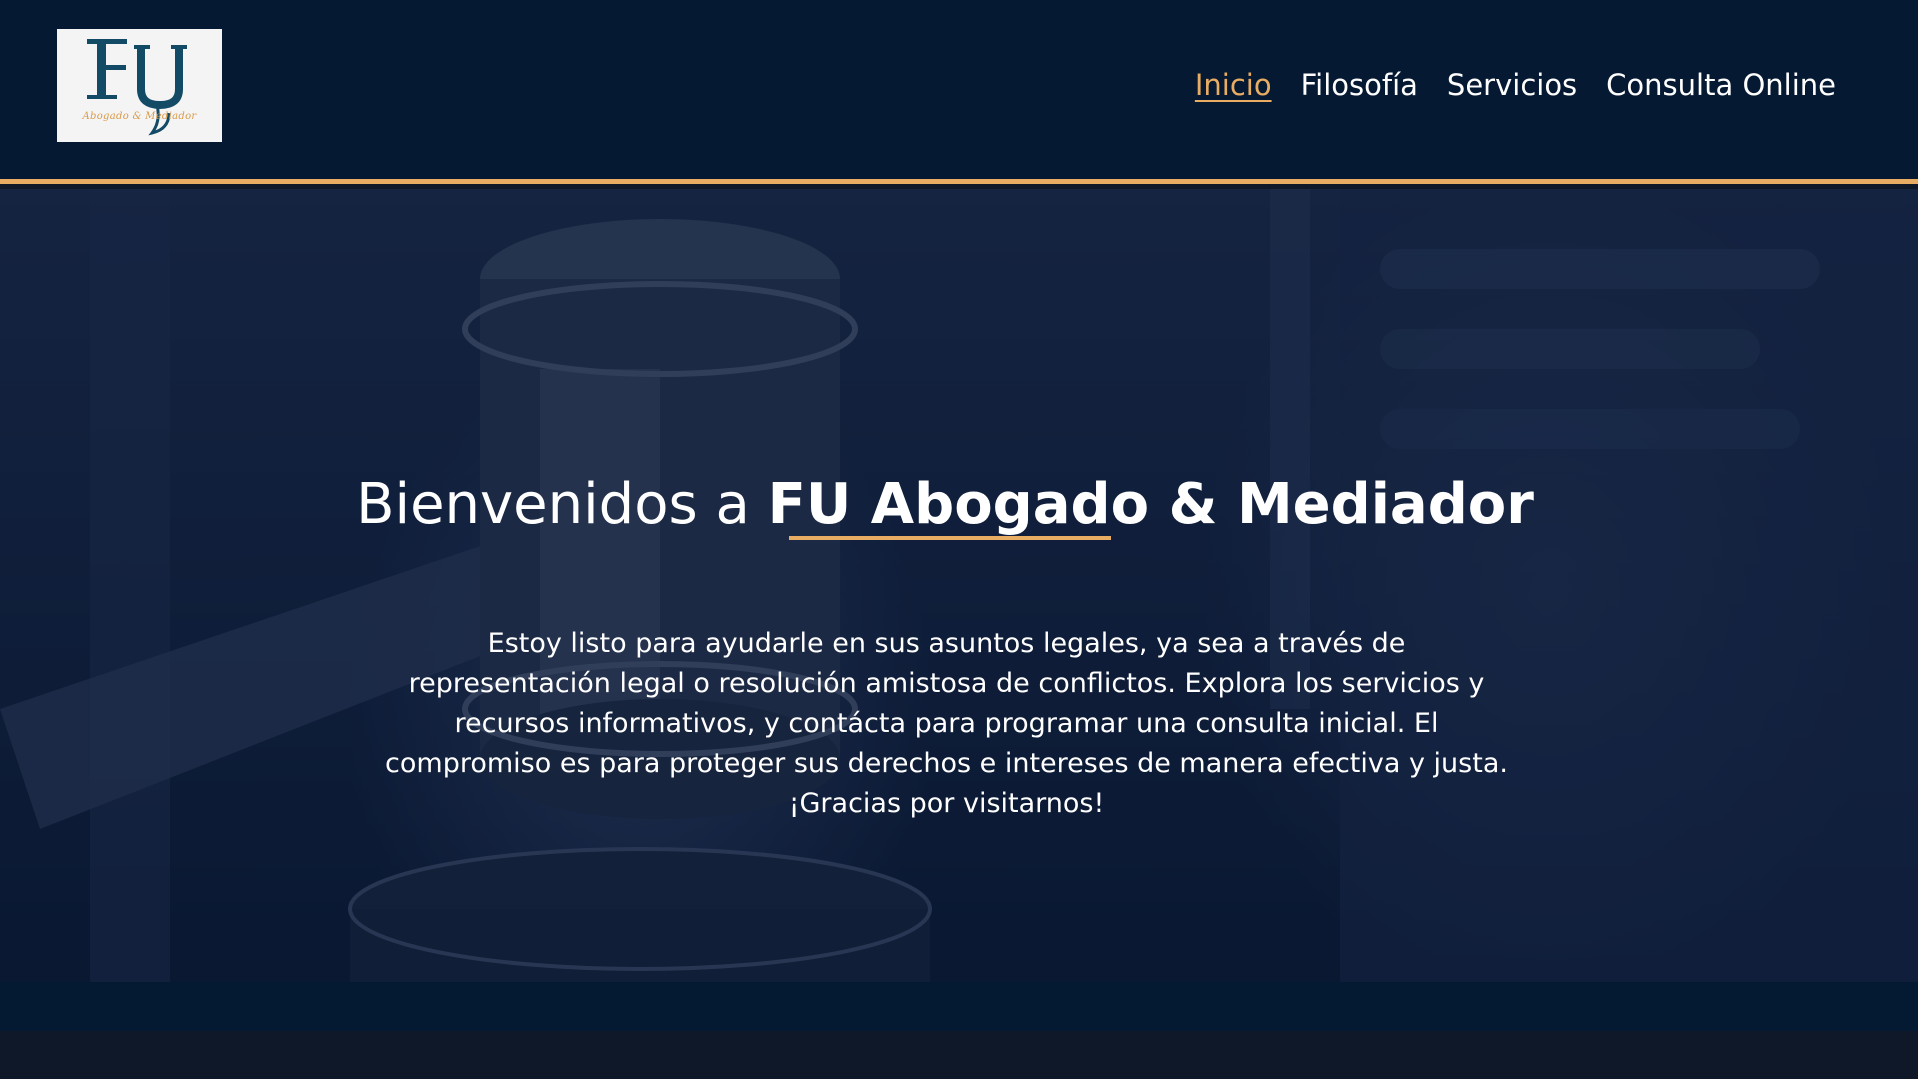  I want to click on nav-item-consulta-online: Consulta Online, so click(1721, 85).